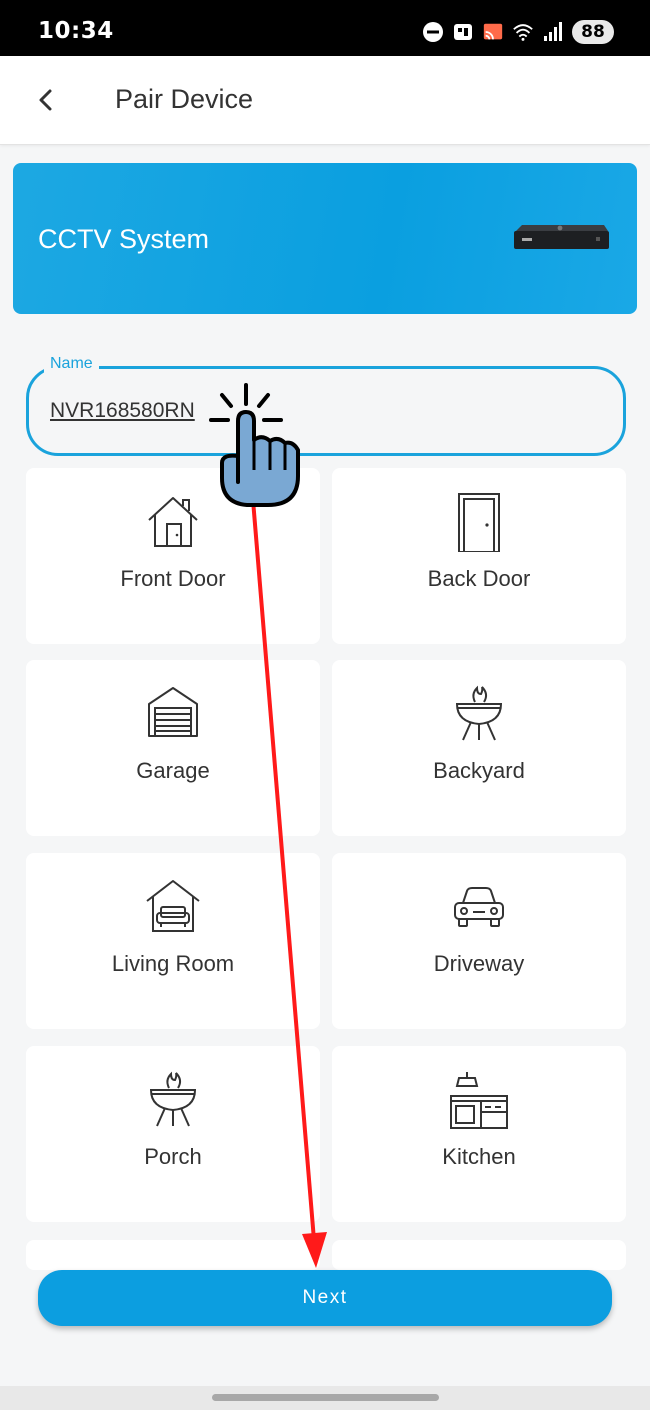  Describe the element at coordinates (173, 1134) in the screenshot. I see `location-card-porch: Porch` at that location.